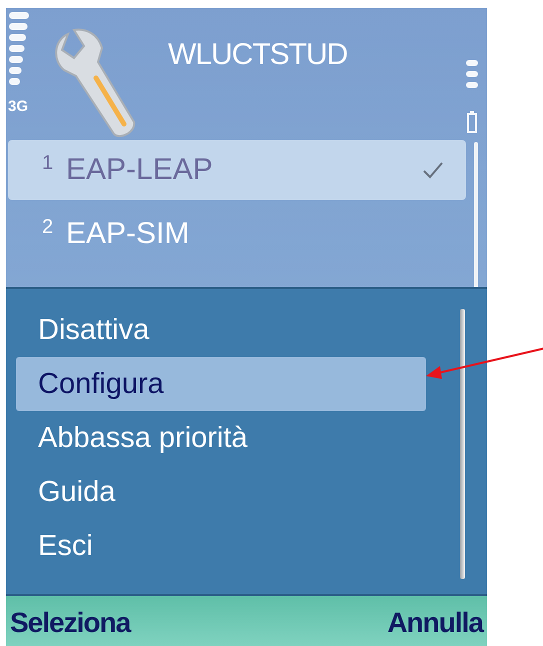 Image resolution: width=543 pixels, height=646 pixels. I want to click on menu-scrollbar, so click(462, 444).